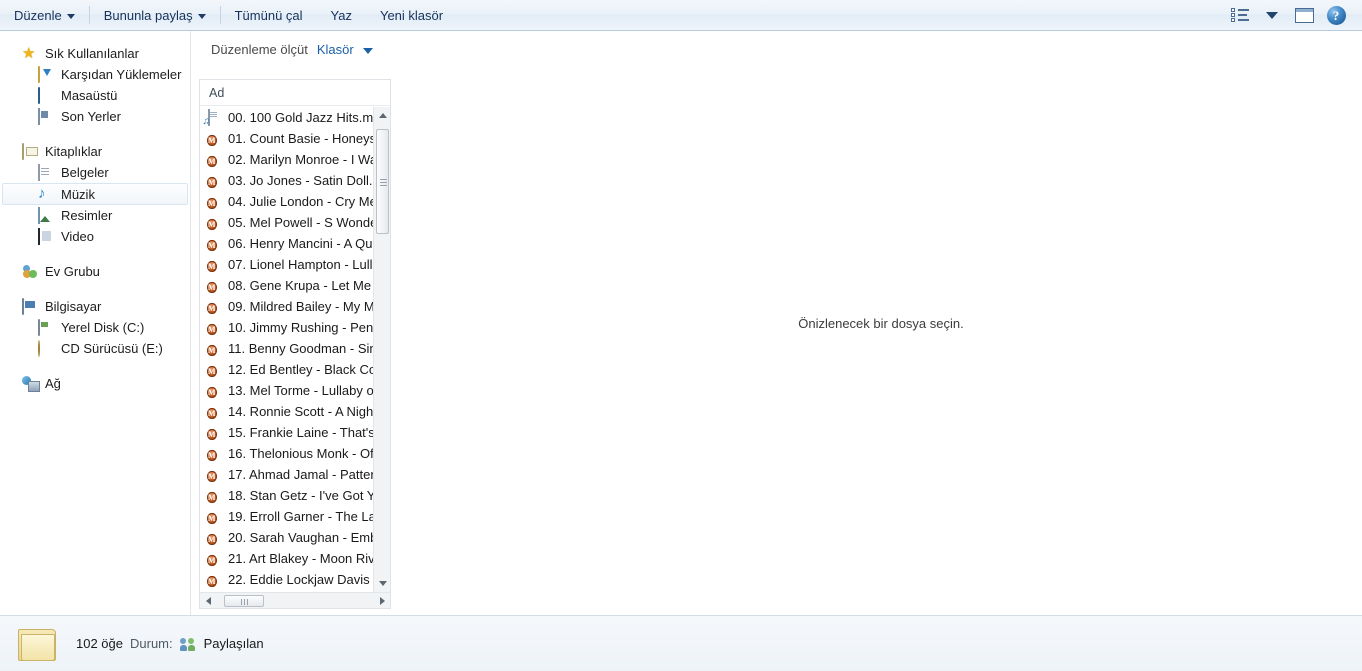  I want to click on file-list-item: M 04. Julie London - Cry Me a, so click(286, 201).